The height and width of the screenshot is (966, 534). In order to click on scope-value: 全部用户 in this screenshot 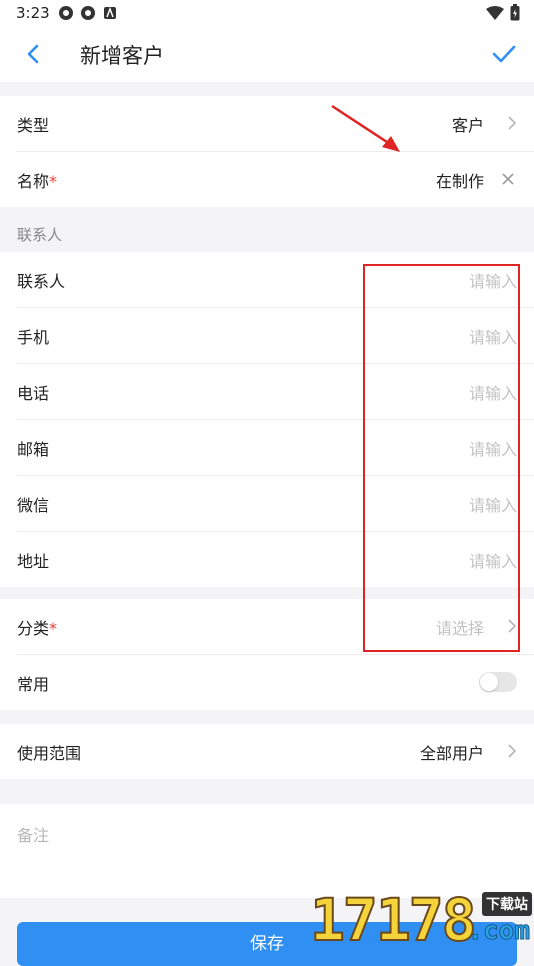, I will do `click(451, 753)`.